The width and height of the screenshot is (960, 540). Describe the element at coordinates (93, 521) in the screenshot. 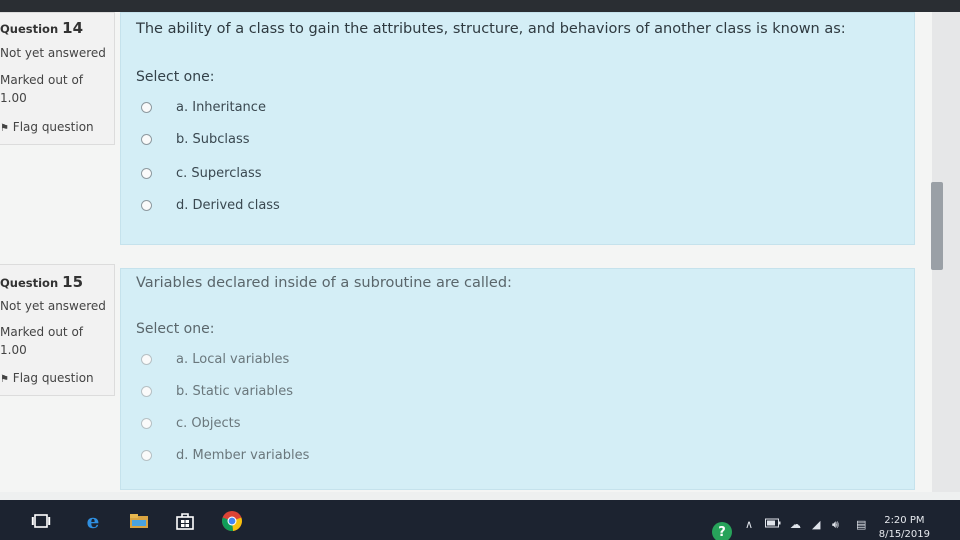

I see `edge-browser-icon: e` at that location.